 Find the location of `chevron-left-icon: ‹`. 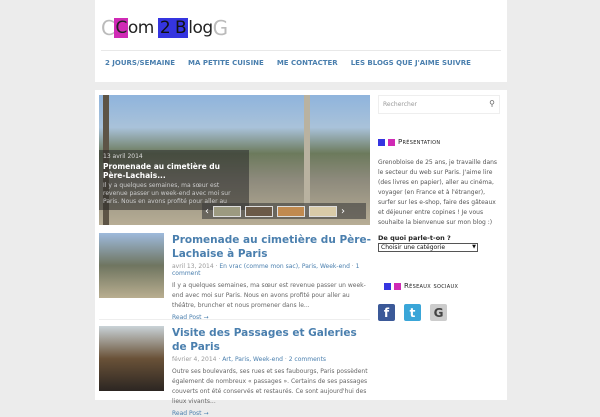

chevron-left-icon: ‹ is located at coordinates (207, 211).